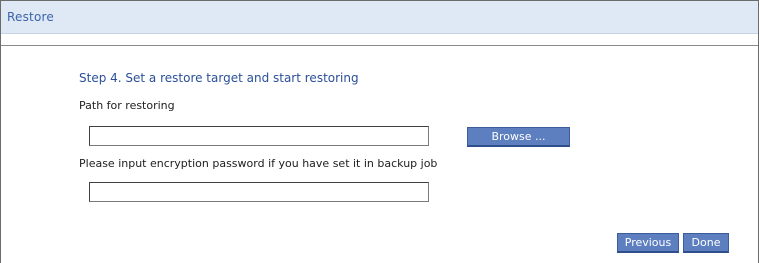 The width and height of the screenshot is (759, 263). I want to click on password-input, so click(259, 192).